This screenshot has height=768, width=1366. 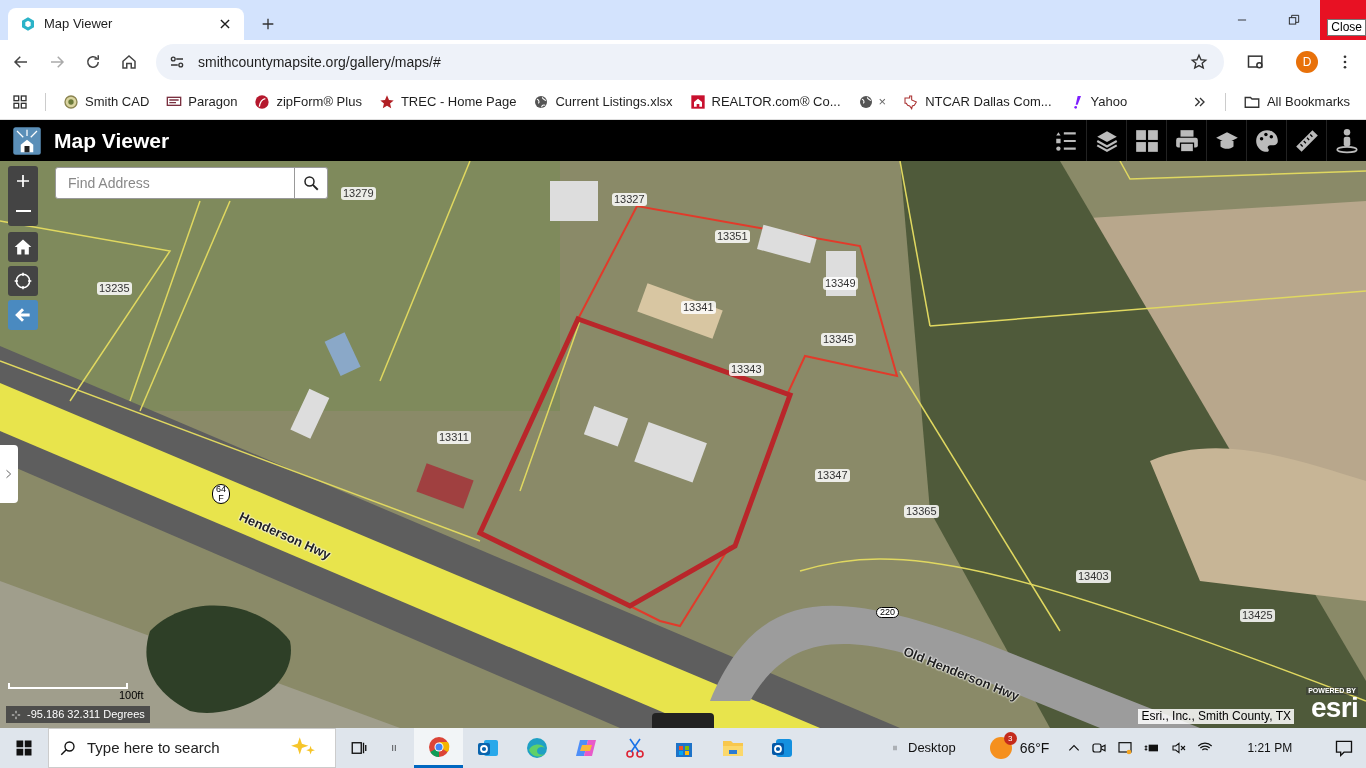 What do you see at coordinates (781, 748) in the screenshot?
I see `mail-app-icon` at bounding box center [781, 748].